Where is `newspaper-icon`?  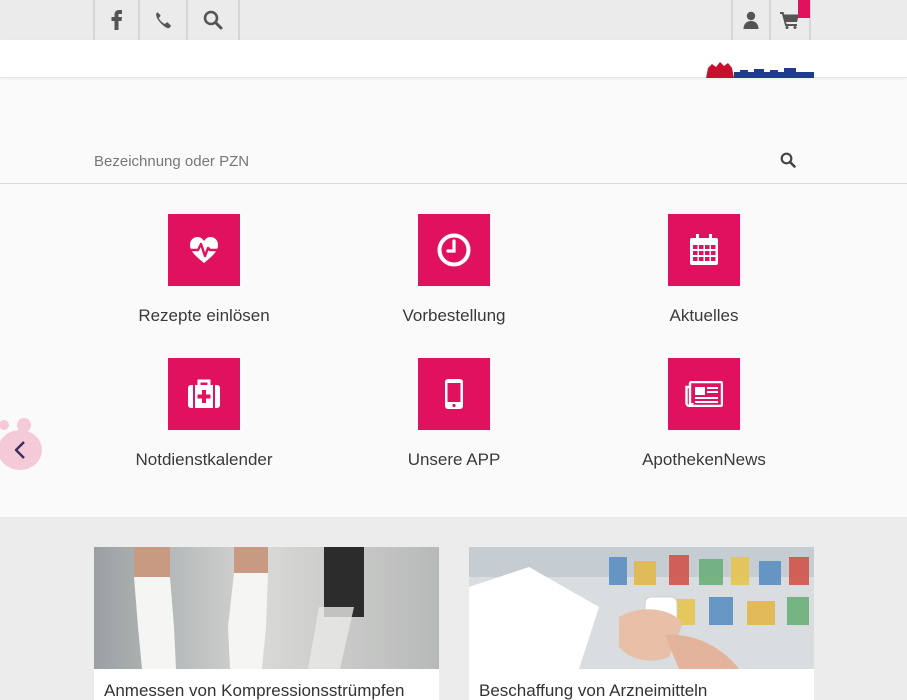 newspaper-icon is located at coordinates (704, 394).